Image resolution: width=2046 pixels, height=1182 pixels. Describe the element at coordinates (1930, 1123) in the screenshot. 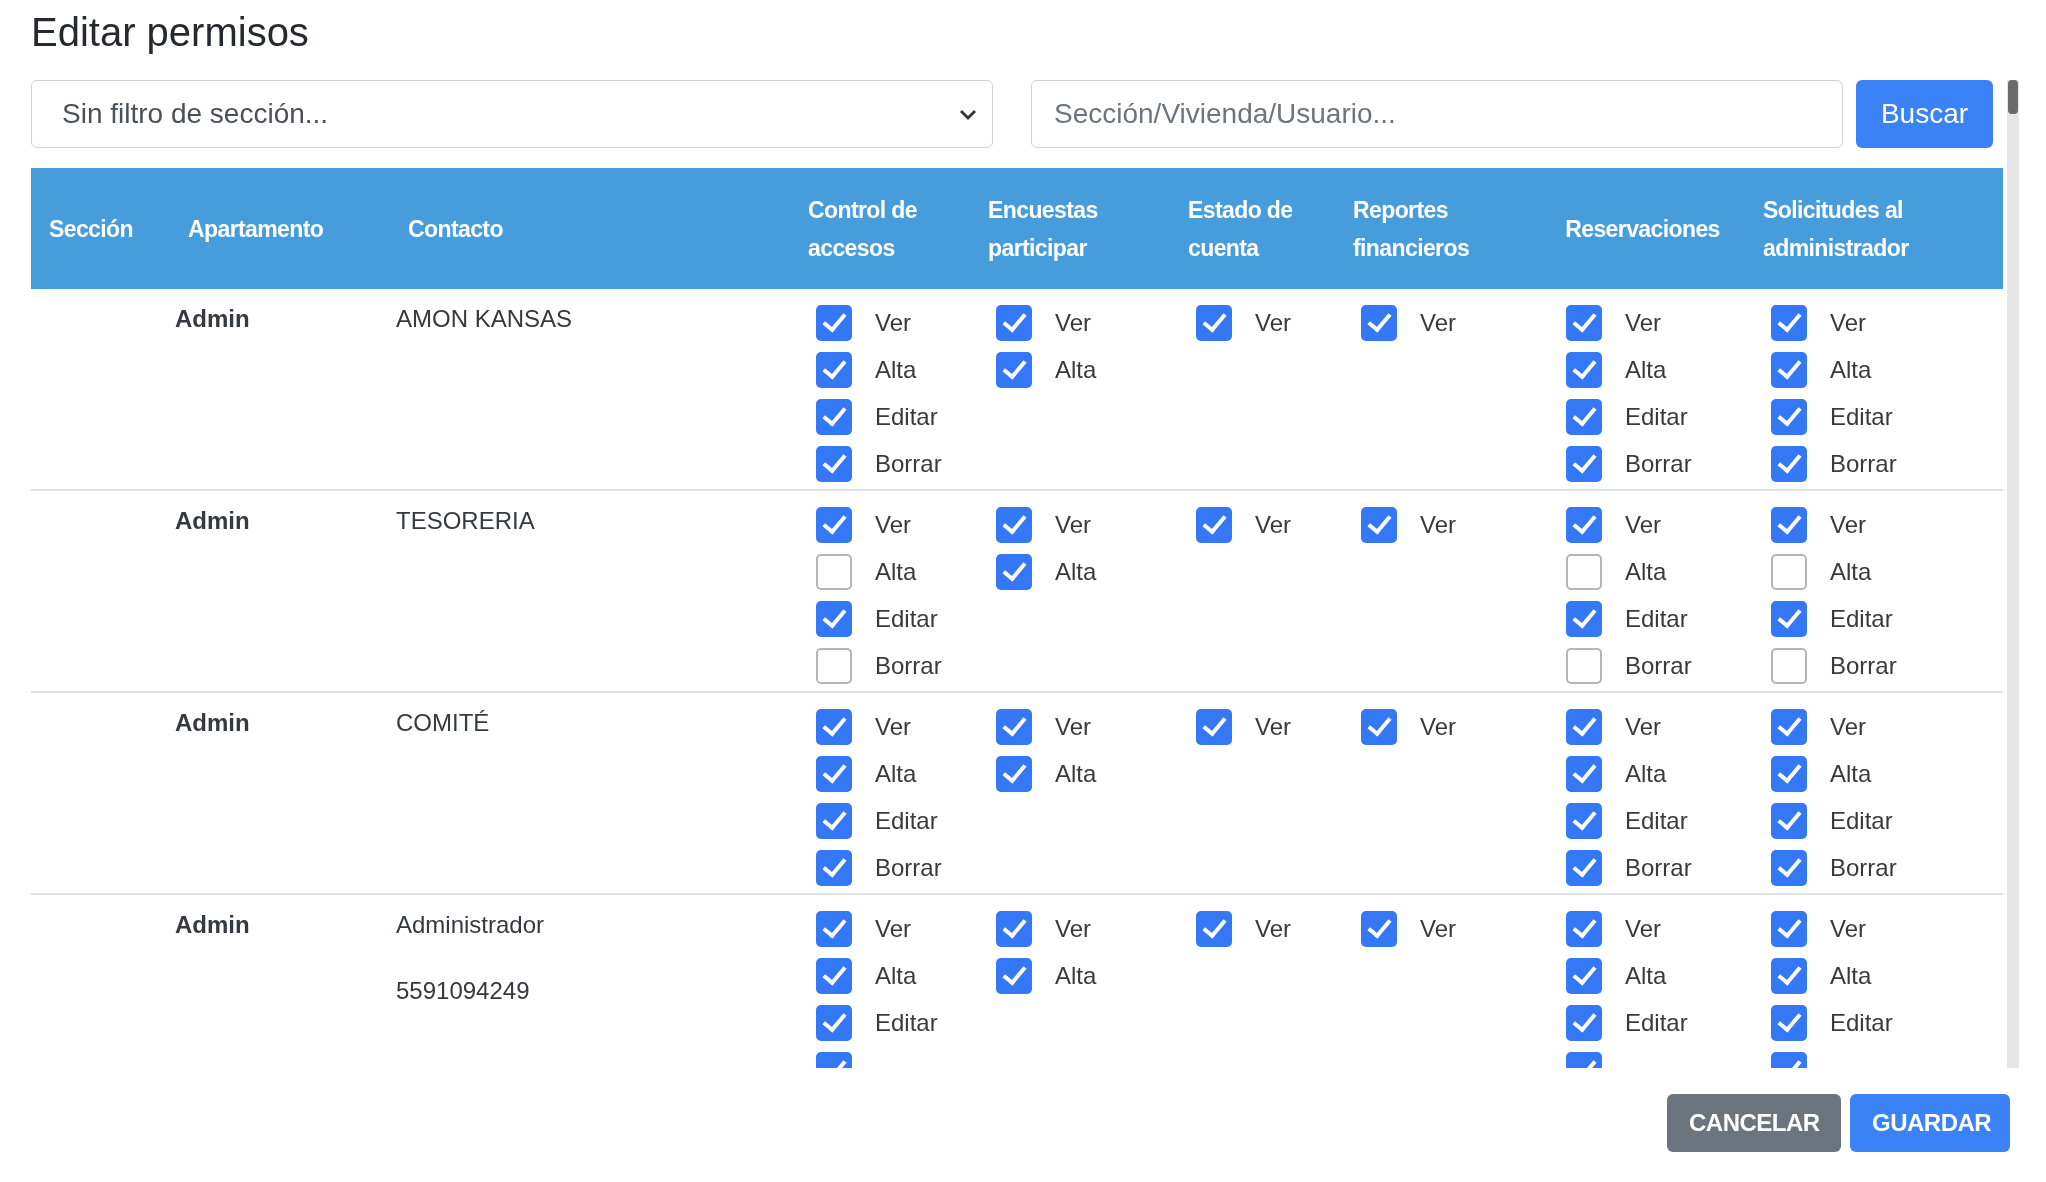

I see `save-button: GUARDAR` at that location.